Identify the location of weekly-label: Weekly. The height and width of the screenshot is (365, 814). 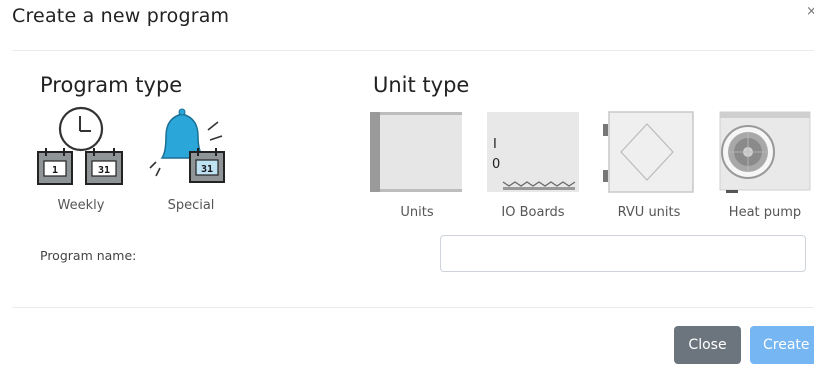
(81, 205).